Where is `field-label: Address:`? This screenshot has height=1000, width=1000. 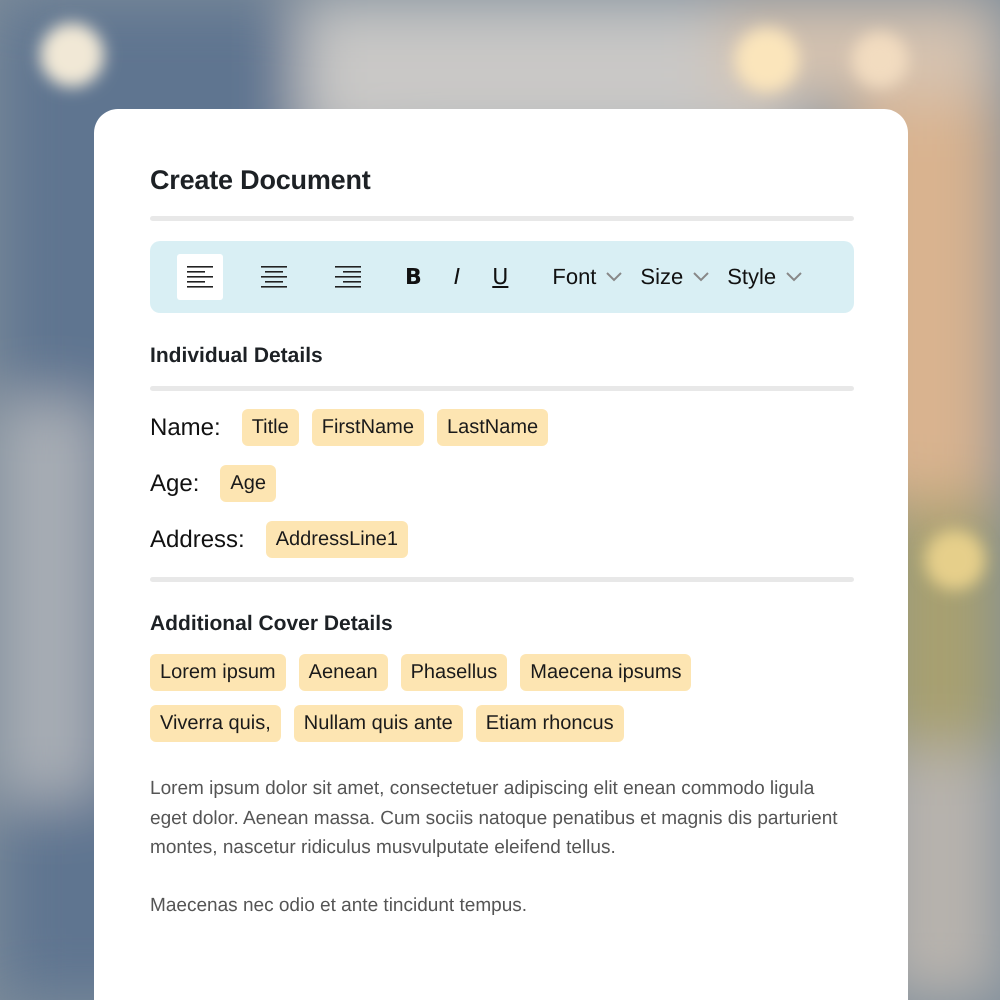
field-label: Address: is located at coordinates (197, 540).